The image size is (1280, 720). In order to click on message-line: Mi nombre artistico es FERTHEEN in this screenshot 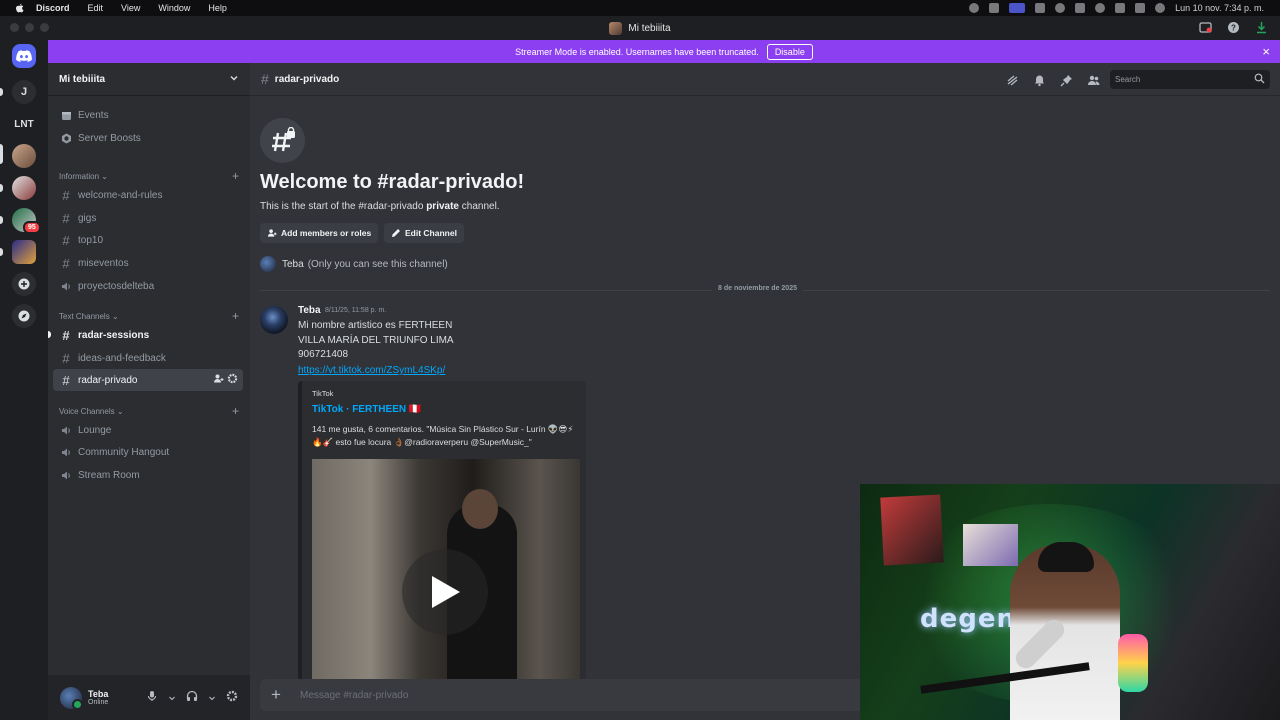, I will do `click(375, 325)`.